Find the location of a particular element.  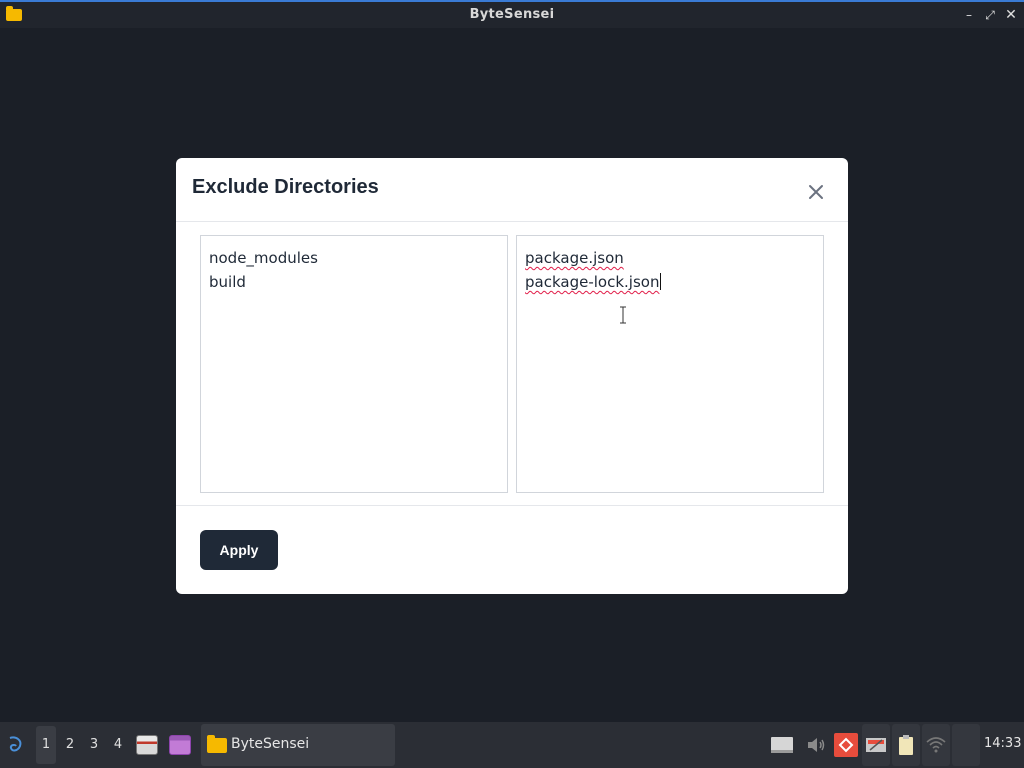

dialog-close-button is located at coordinates (816, 192).